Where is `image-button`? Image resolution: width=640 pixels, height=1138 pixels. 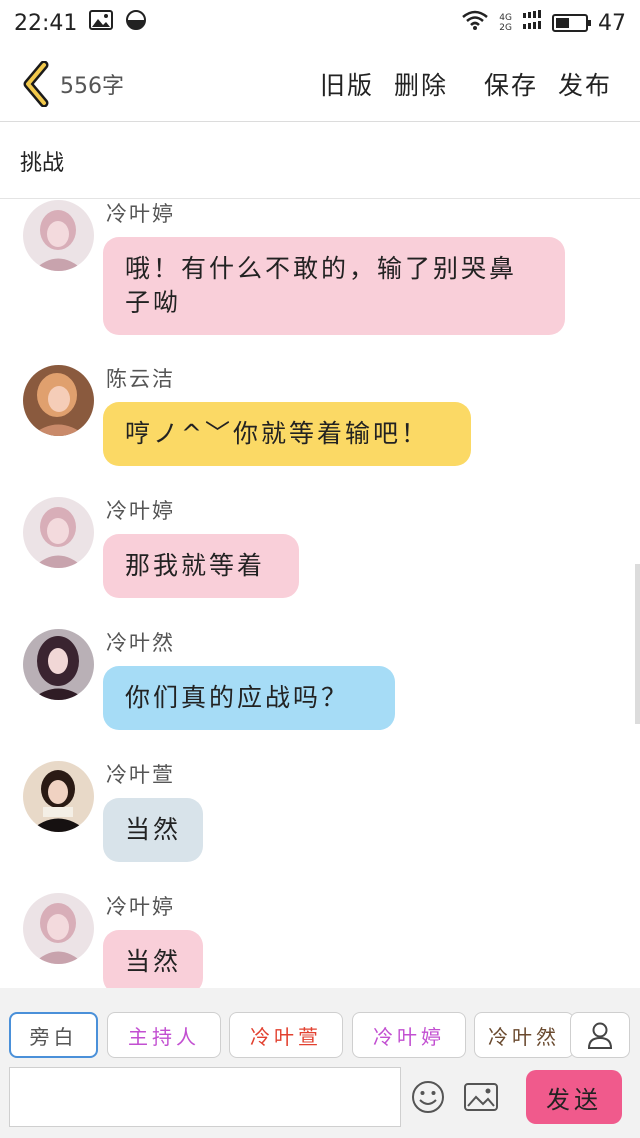
image-button is located at coordinates (481, 1097).